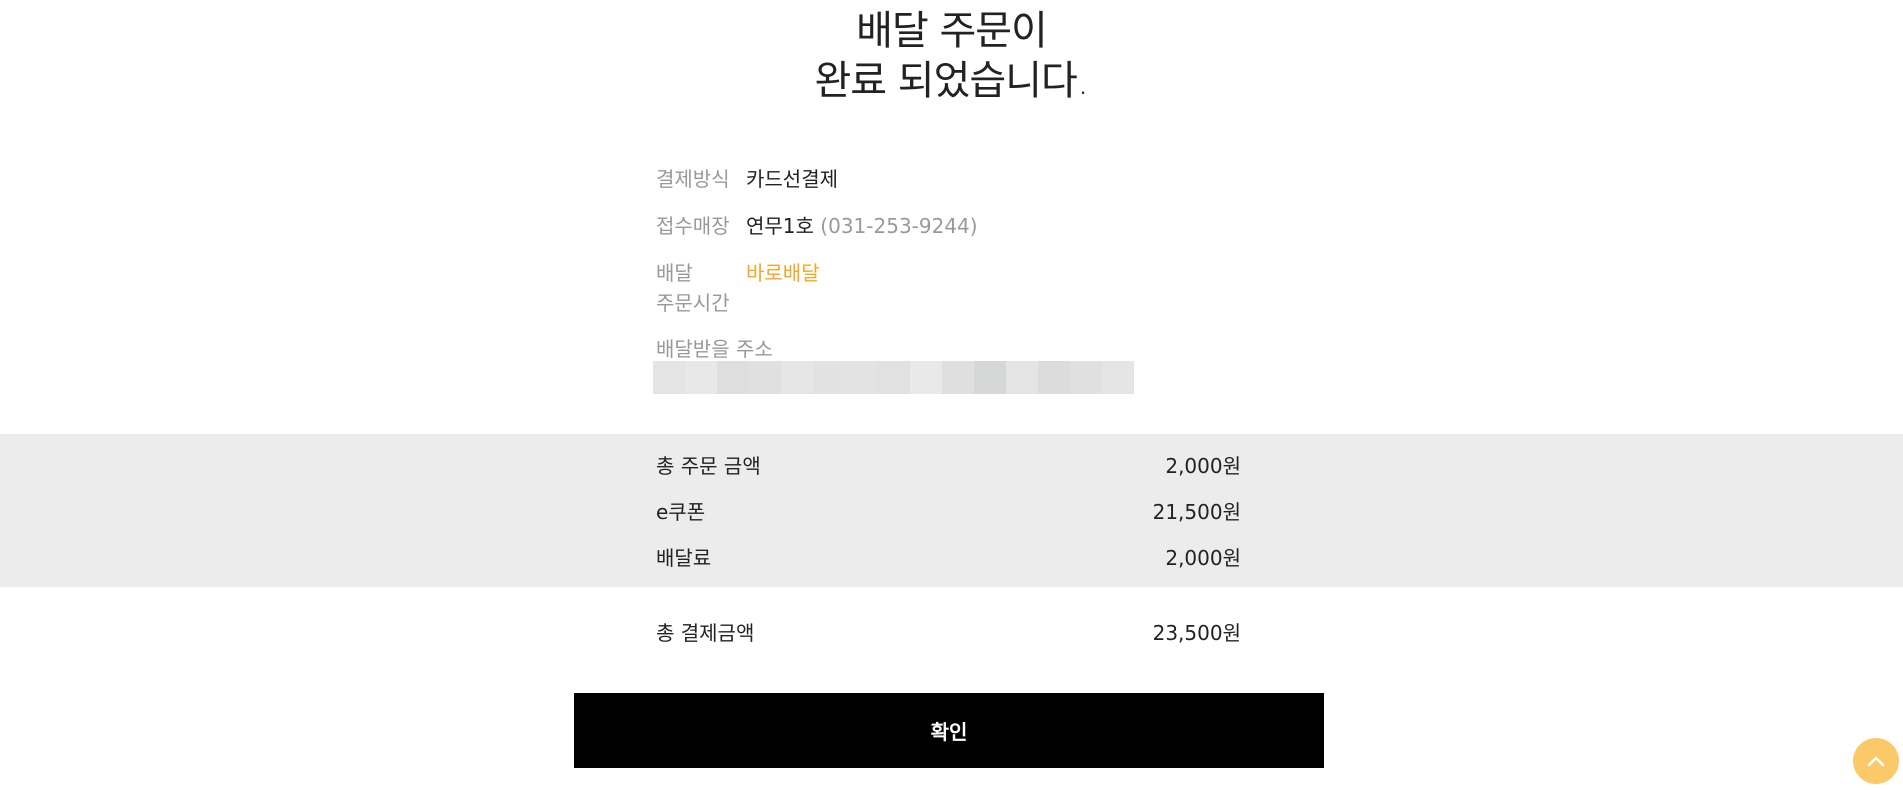  What do you see at coordinates (701, 288) in the screenshot?
I see `delivery-time-label: 배달 주문시간` at bounding box center [701, 288].